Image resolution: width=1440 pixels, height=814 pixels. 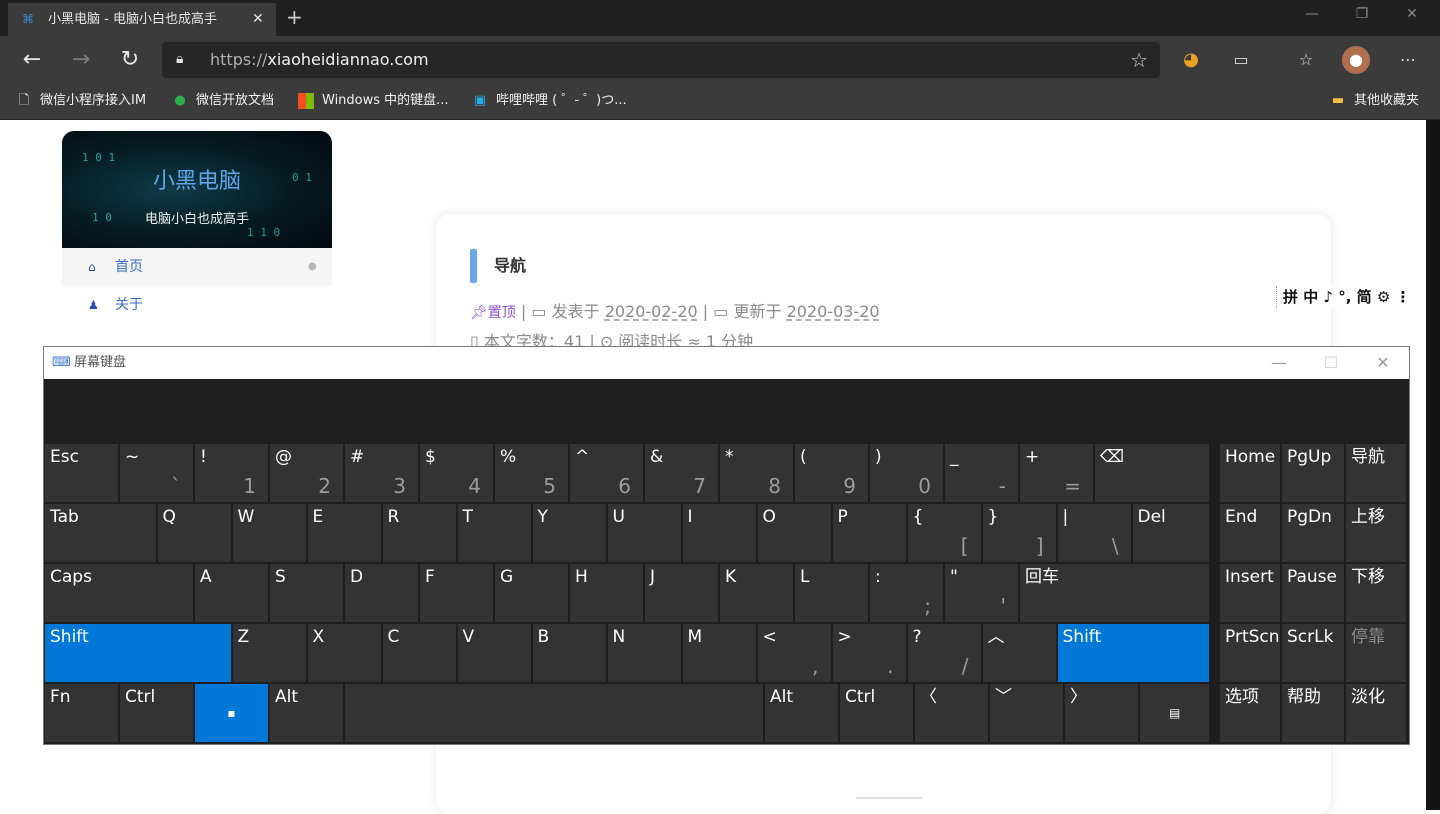 What do you see at coordinates (197, 189) in the screenshot?
I see `site-brand-banner: 1 0 1 0 1 1 0 1 1 0 小黑电脑 电脑小白也成高手` at bounding box center [197, 189].